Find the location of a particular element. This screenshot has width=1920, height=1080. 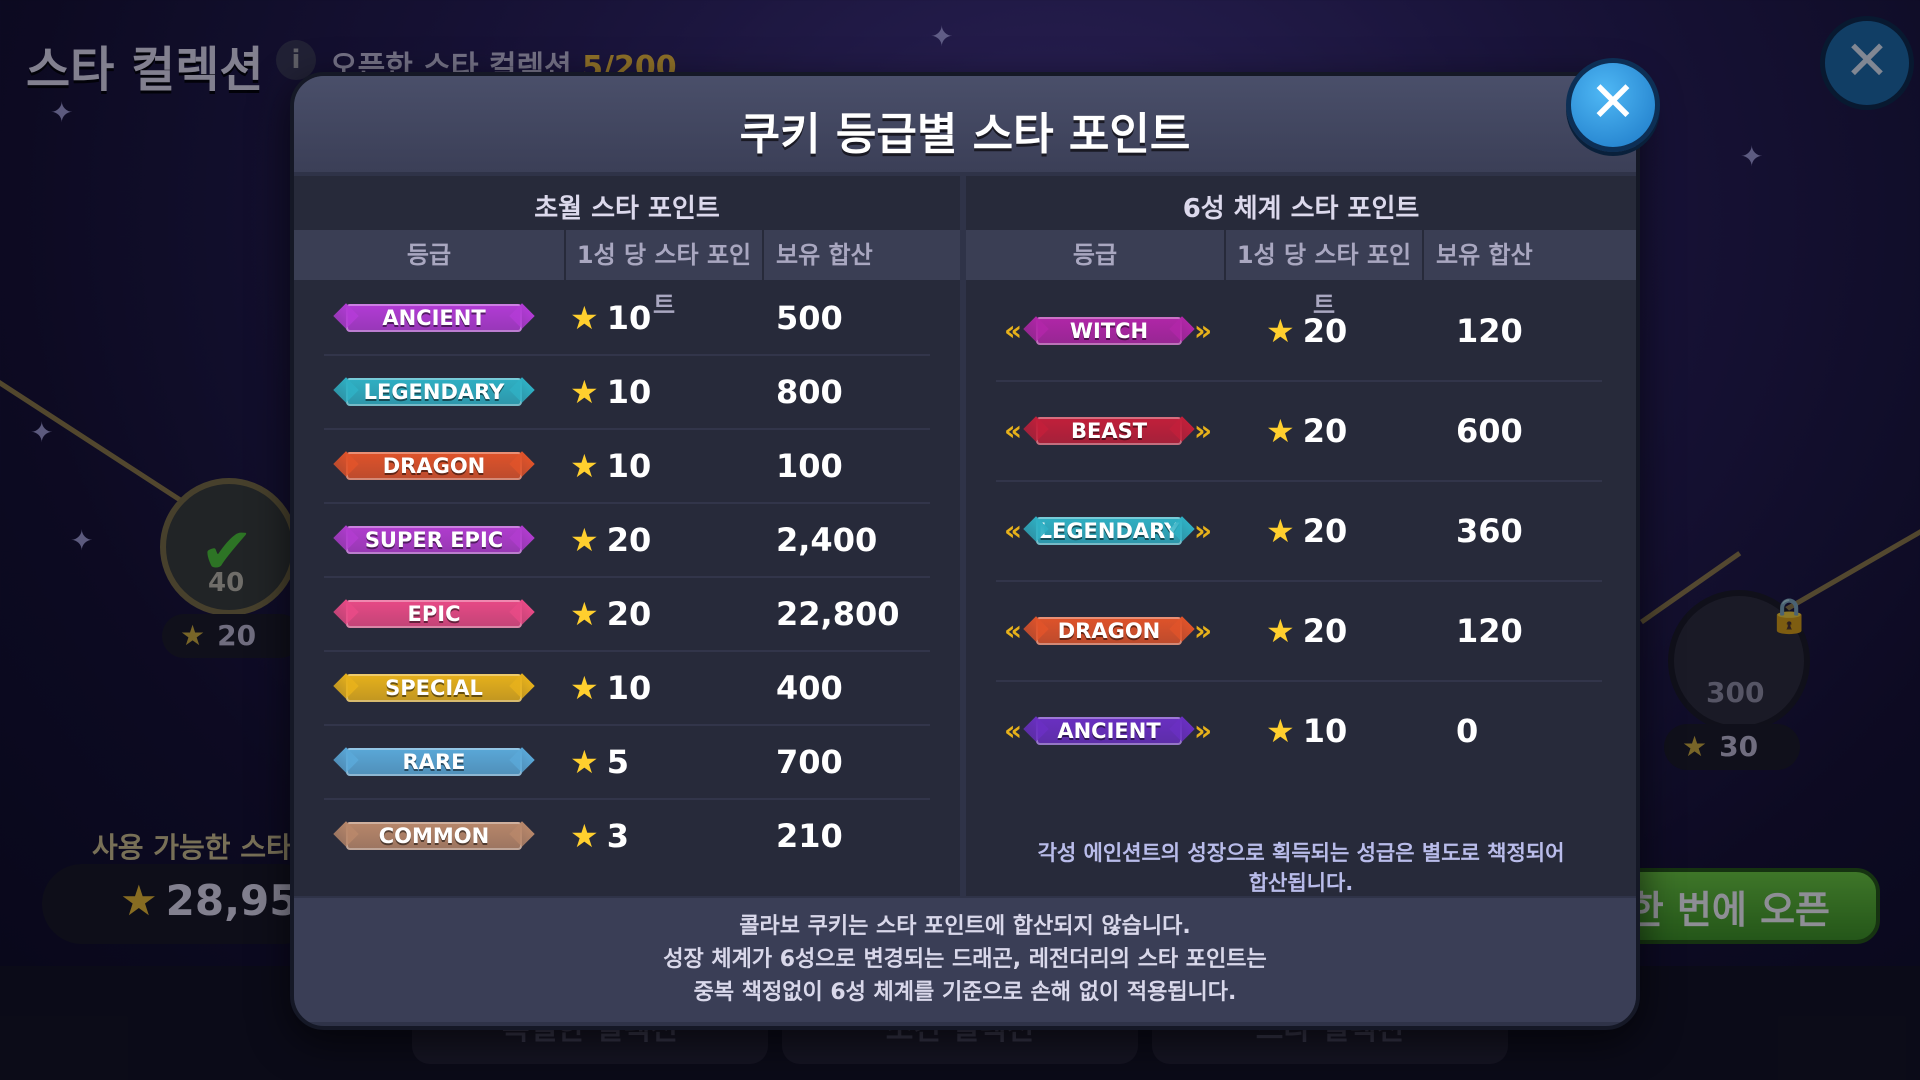

panel-title: 초월 스타 포인트 is located at coordinates (627, 209).